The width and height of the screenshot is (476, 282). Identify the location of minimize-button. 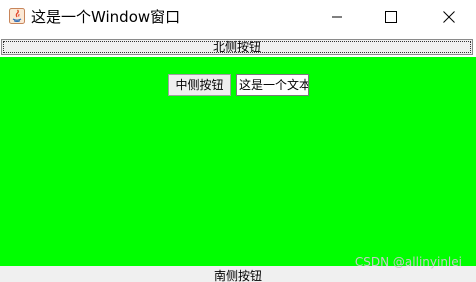
(337, 17).